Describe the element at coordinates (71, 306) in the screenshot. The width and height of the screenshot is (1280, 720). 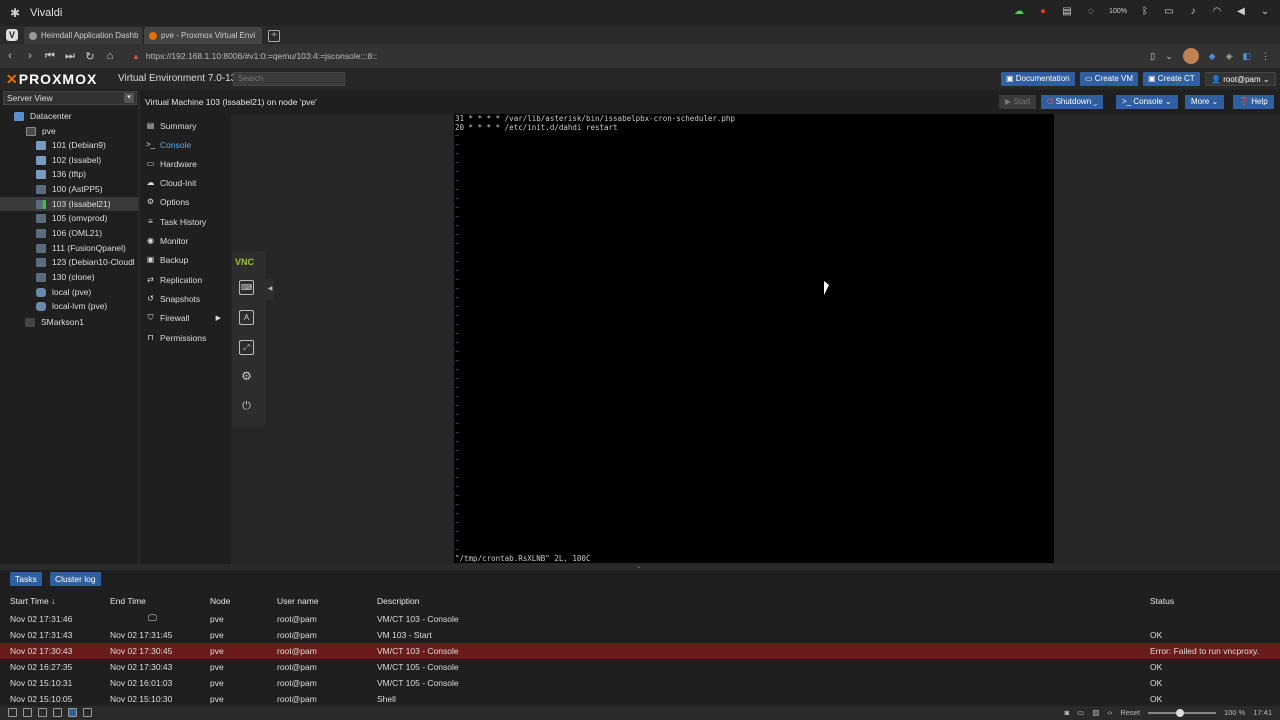
I see `tree-node-storage: local-lvm (pve)` at that location.